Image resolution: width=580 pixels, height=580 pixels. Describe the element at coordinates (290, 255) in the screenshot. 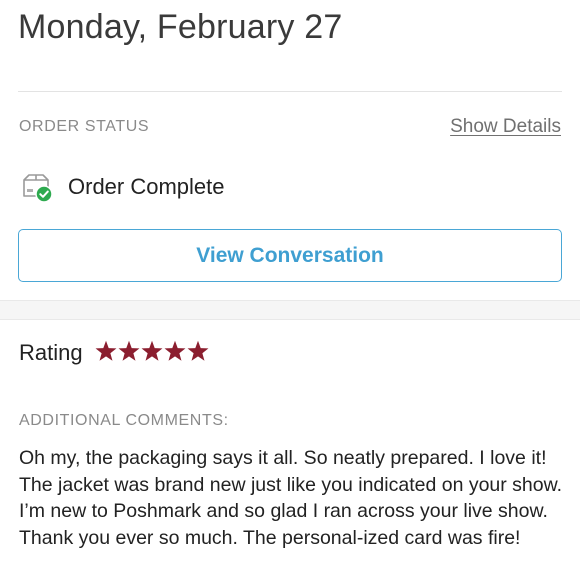

I see `view-conversation-button: View Conversation` at that location.